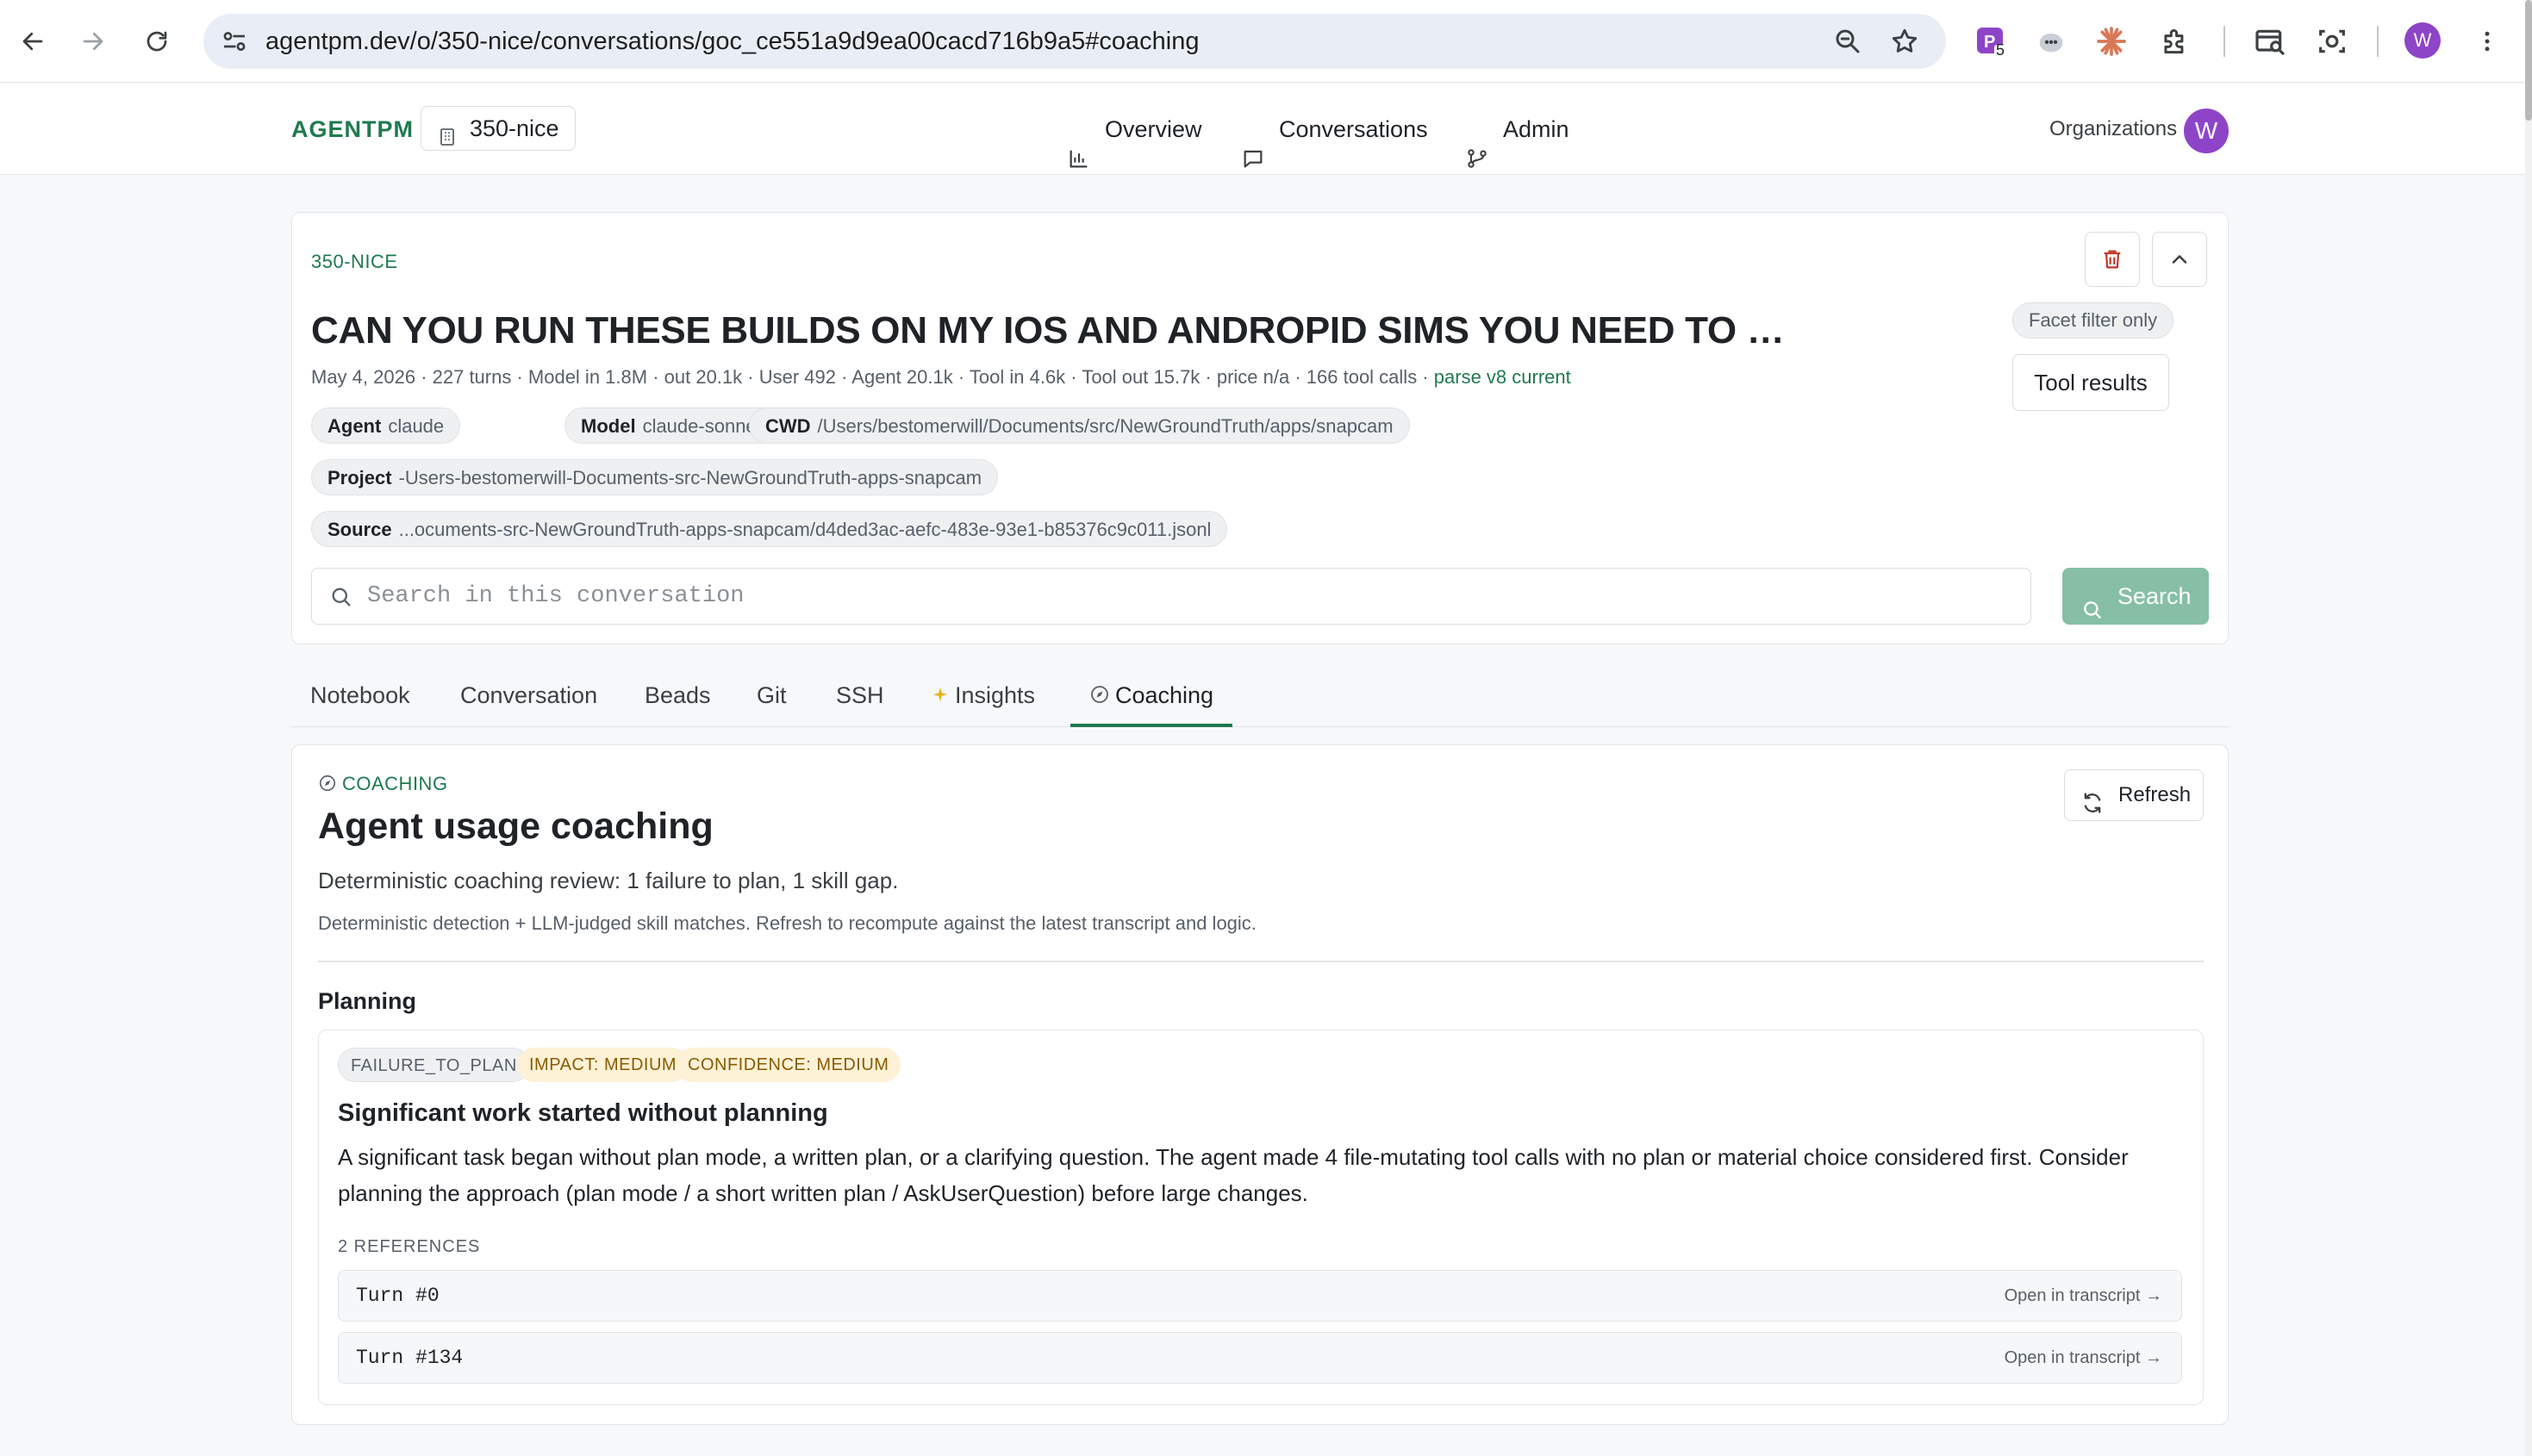 The height and width of the screenshot is (1456, 2532). I want to click on reference-turn: Turn #0, so click(398, 1296).